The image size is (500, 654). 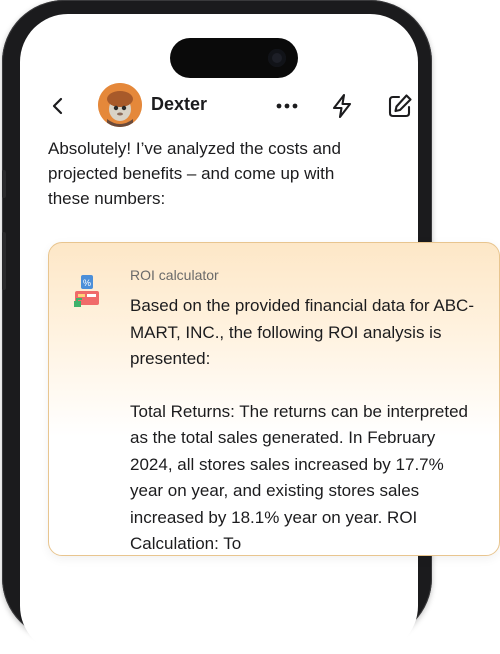 I want to click on lightning-bolt-icon, so click(x=342, y=106).